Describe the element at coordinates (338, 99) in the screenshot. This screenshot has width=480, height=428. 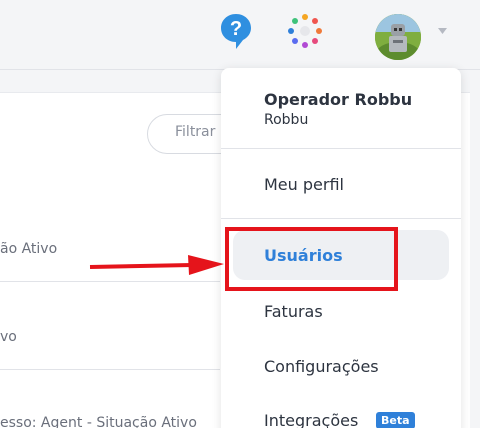
I see `user-name: Operador Robbu` at that location.